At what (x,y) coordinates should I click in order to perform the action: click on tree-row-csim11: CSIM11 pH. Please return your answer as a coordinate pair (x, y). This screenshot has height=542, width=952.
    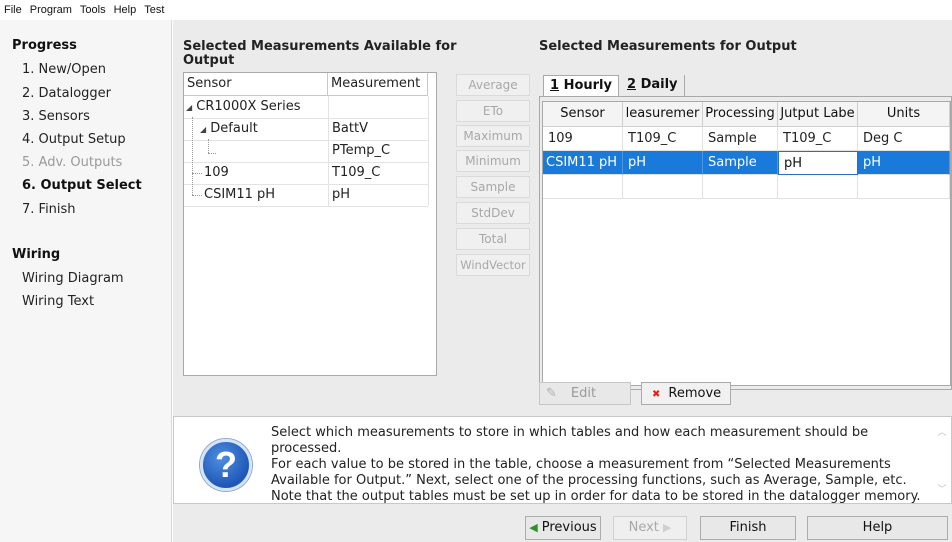
    Looking at the image, I should click on (239, 195).